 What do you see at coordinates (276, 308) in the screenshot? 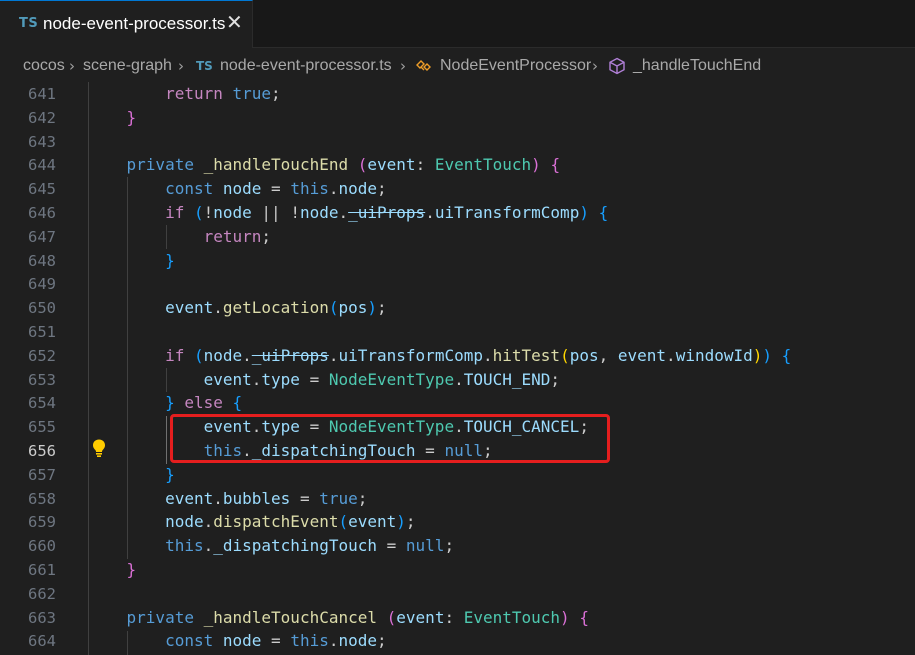
I see `code-text: event.getLocation(pos);` at bounding box center [276, 308].